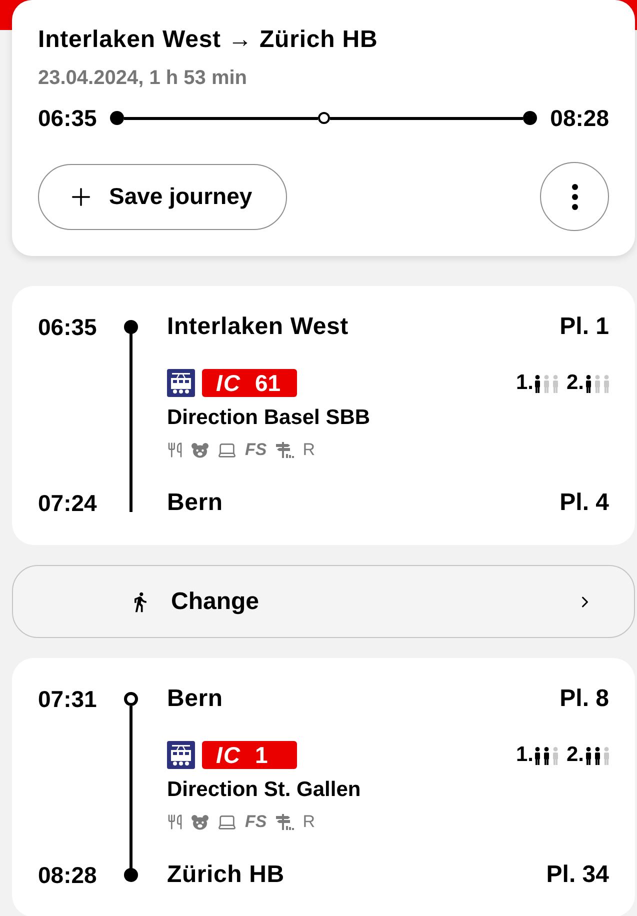  Describe the element at coordinates (208, 40) in the screenshot. I see `journey-title: Interlaken West → Zürich HB` at that location.